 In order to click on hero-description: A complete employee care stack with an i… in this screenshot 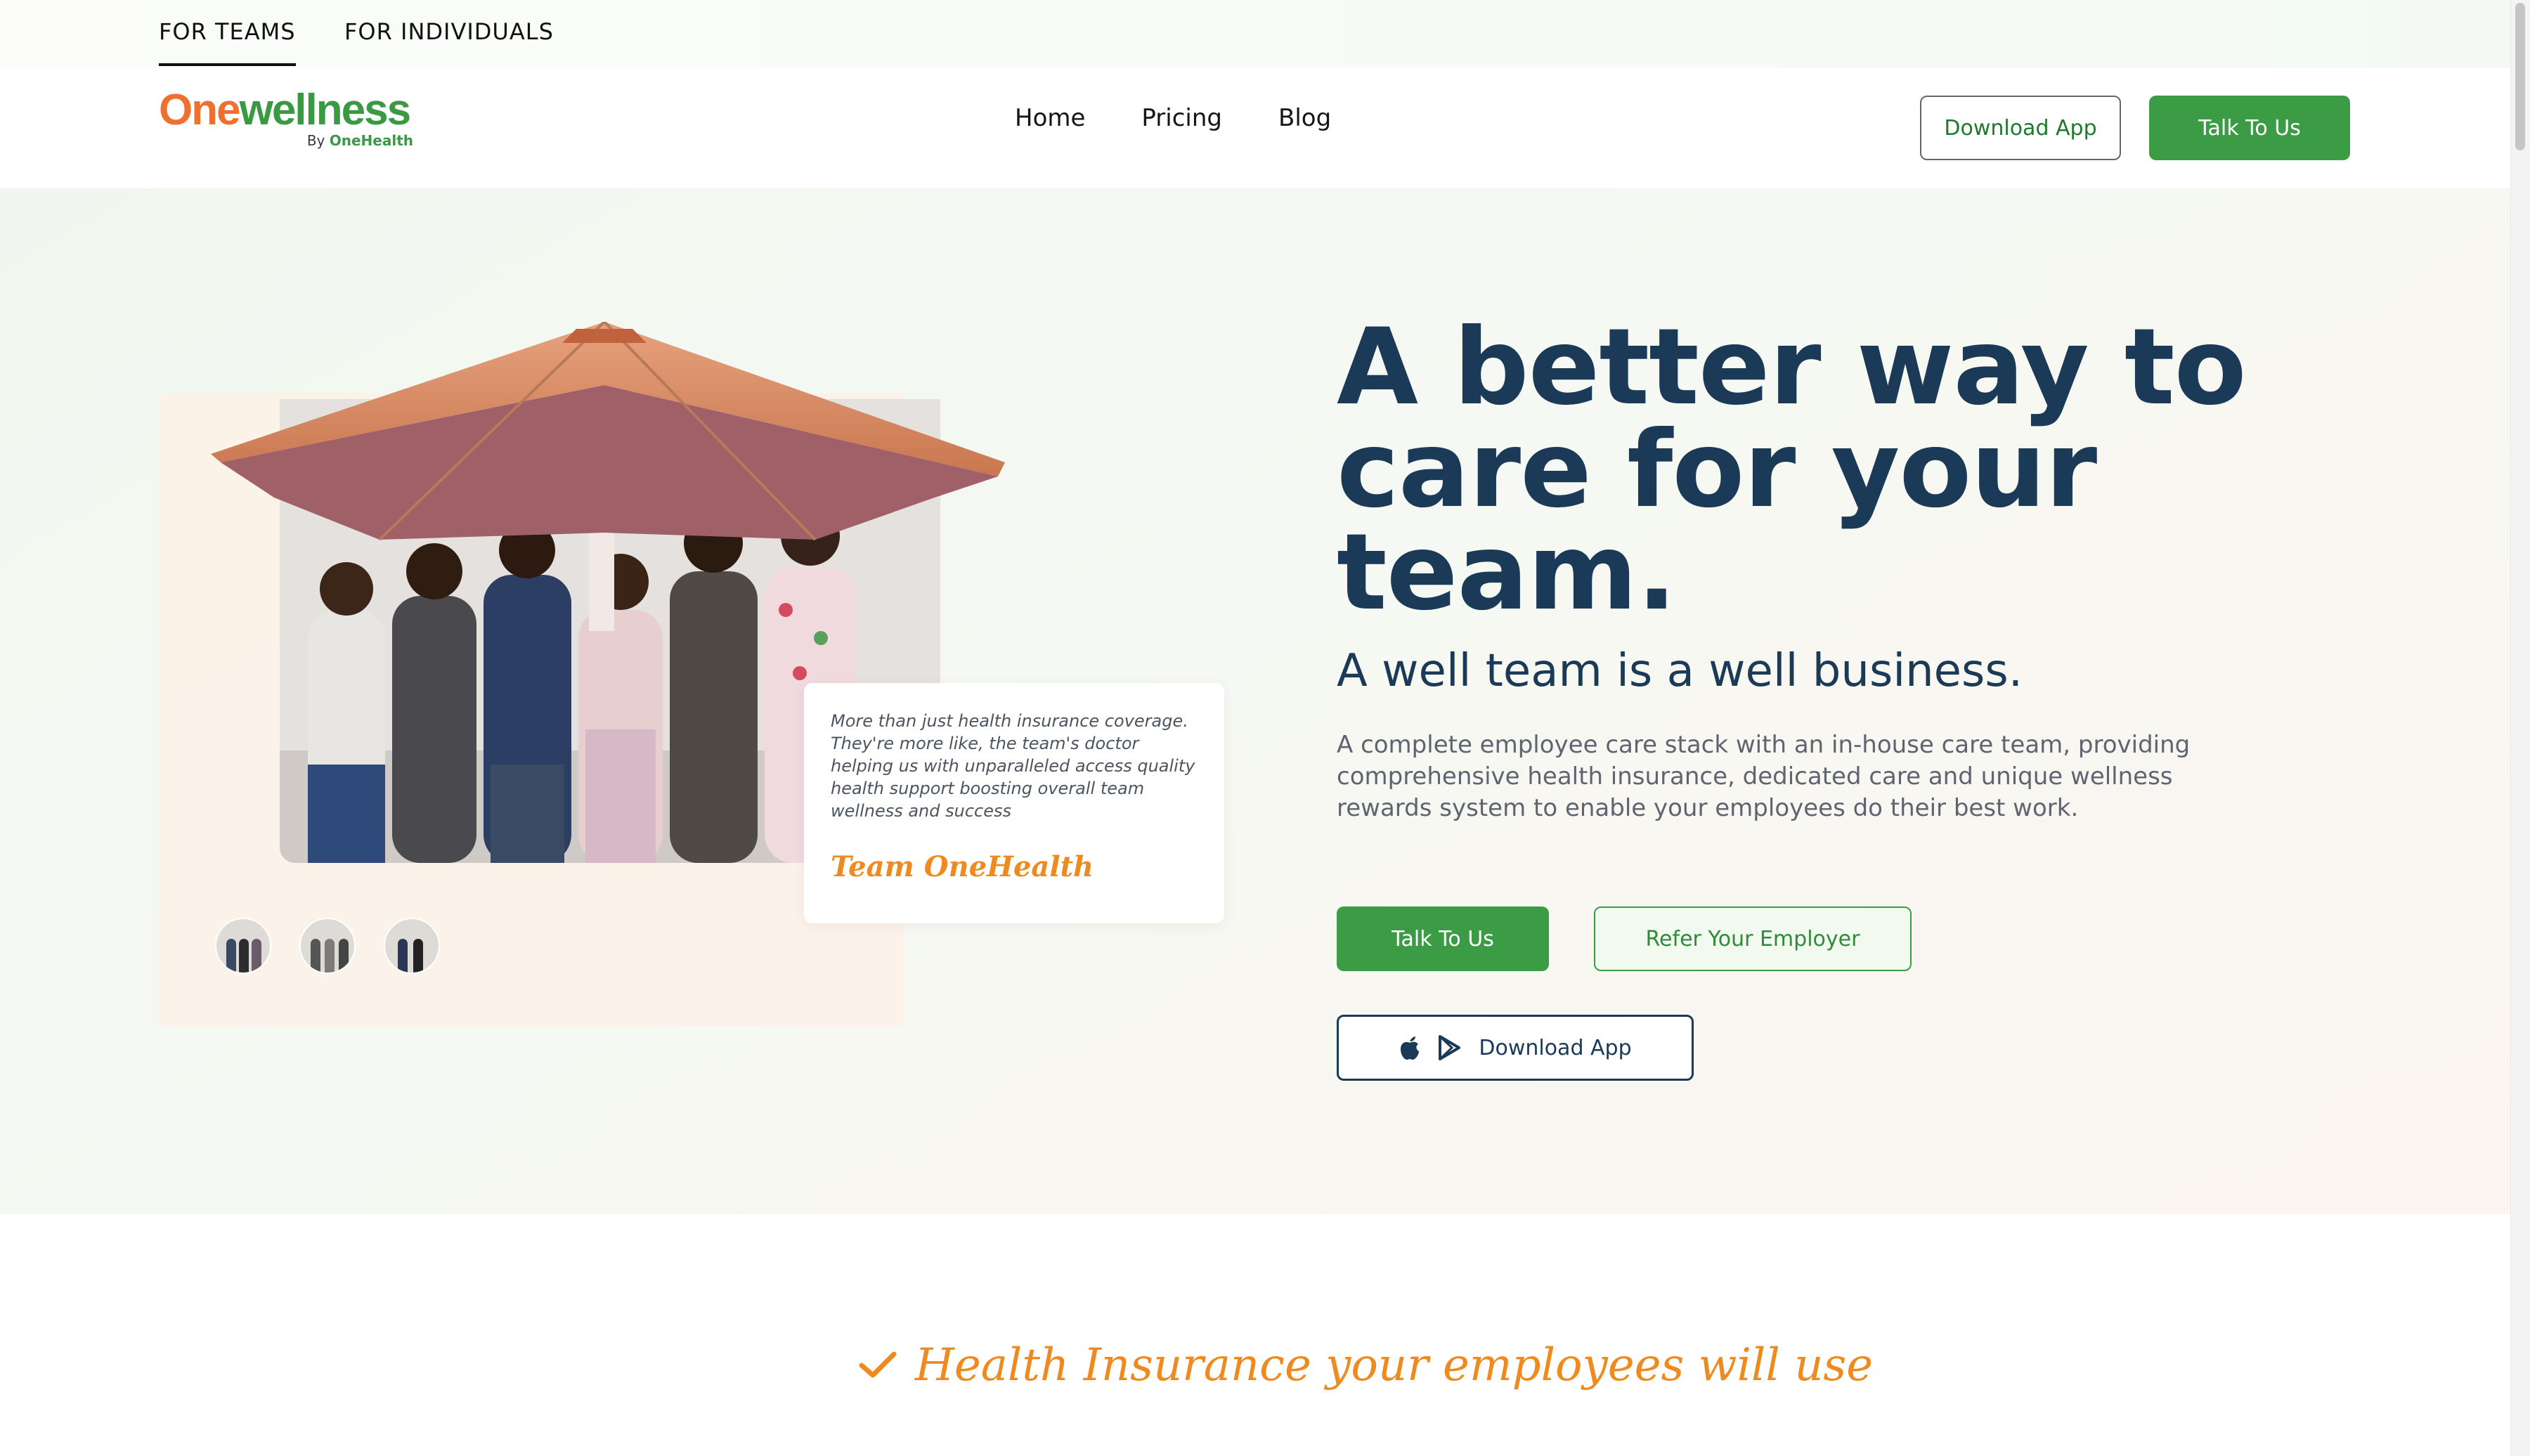, I will do `click(1764, 776)`.